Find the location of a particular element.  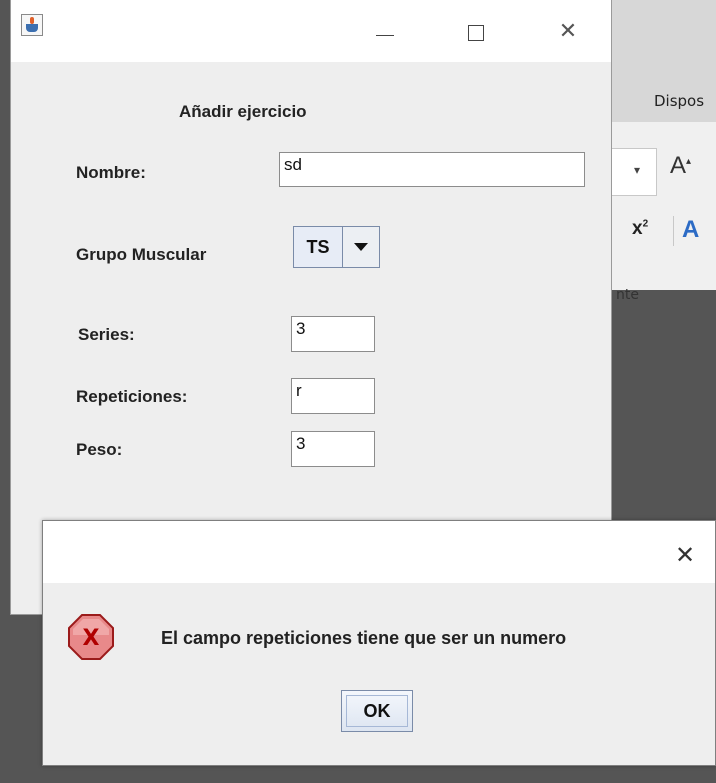

grupo-muscular-label: Grupo Muscular is located at coordinates (141, 254).